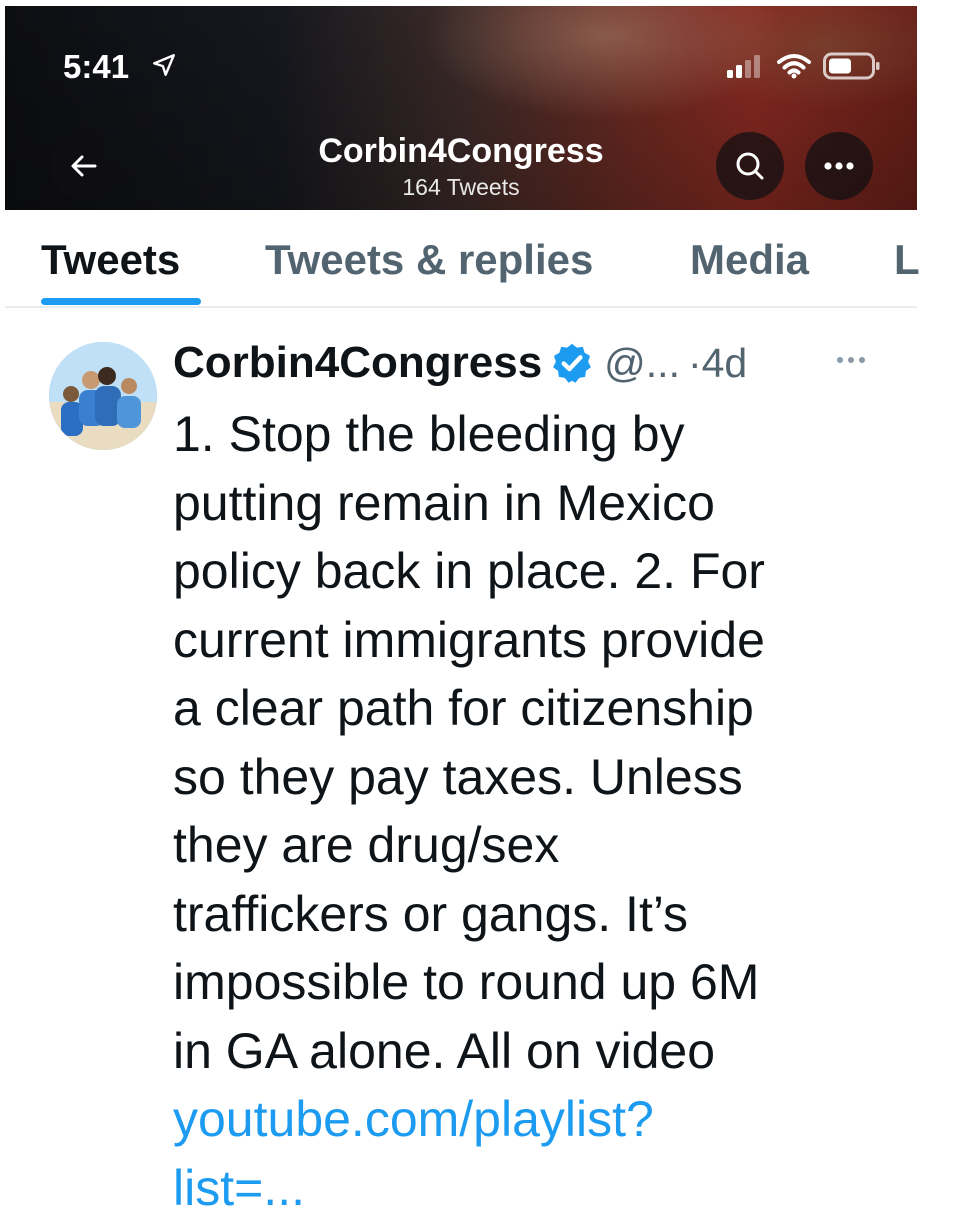 This screenshot has width=960, height=1224. What do you see at coordinates (431, 913) in the screenshot?
I see `tweet-line: traffickers or gangs. It’s` at bounding box center [431, 913].